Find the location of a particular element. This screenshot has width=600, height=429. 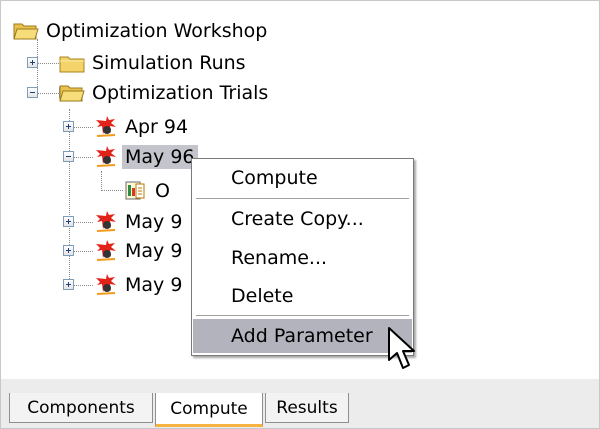

menu-item-delete: Delete is located at coordinates (302, 296).